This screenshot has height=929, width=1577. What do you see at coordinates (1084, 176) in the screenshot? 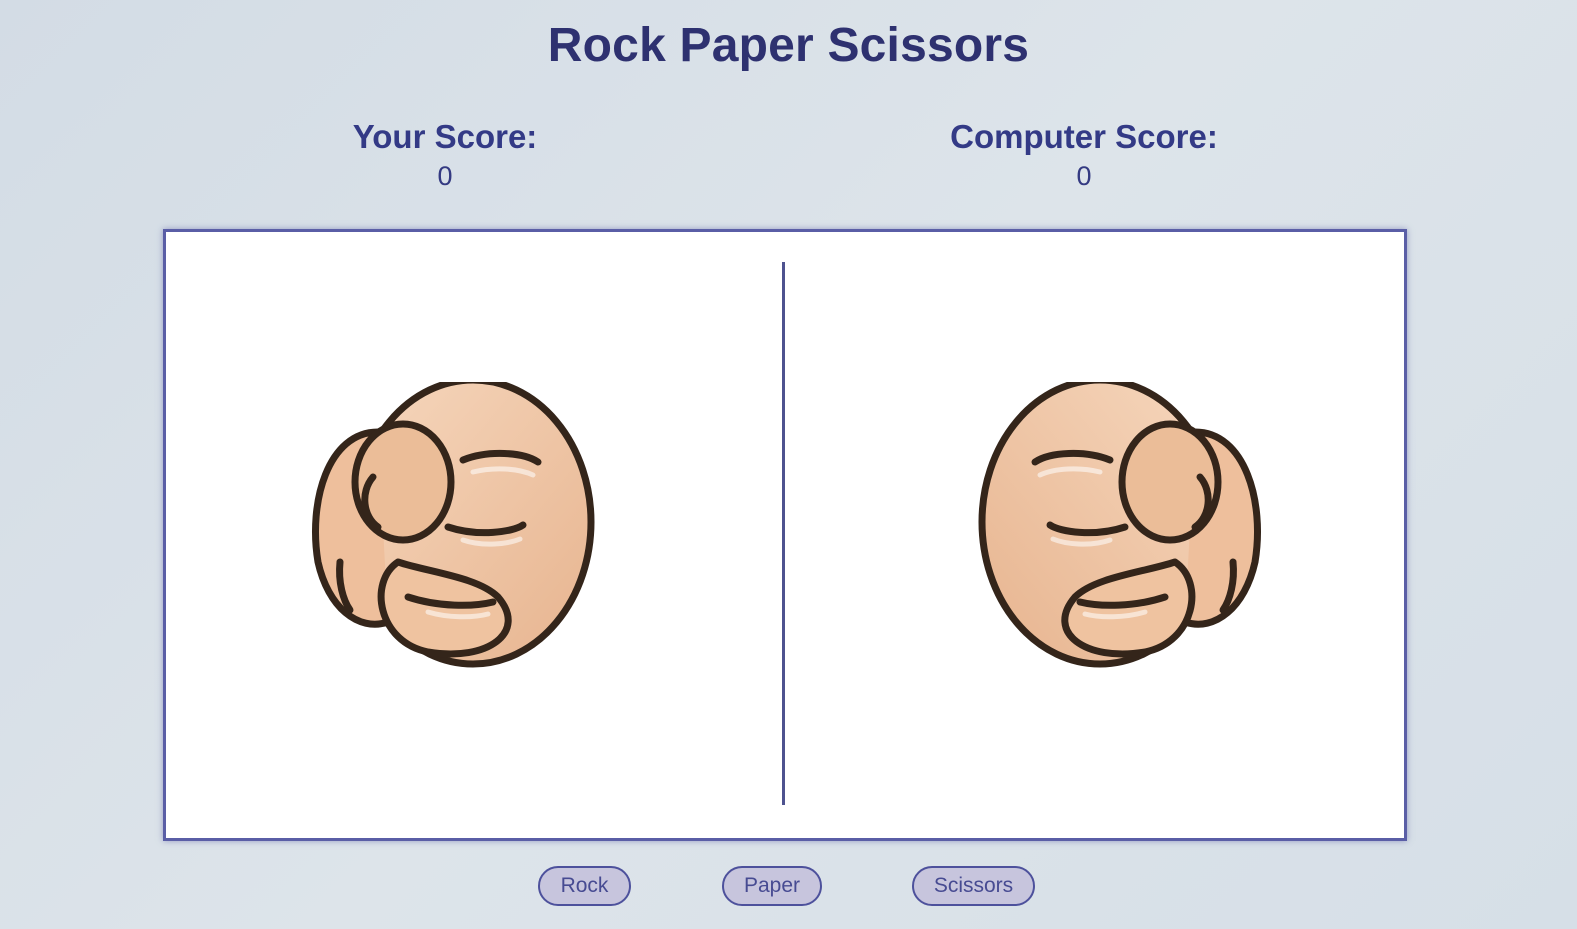
I see `computer-score-value: 0` at bounding box center [1084, 176].